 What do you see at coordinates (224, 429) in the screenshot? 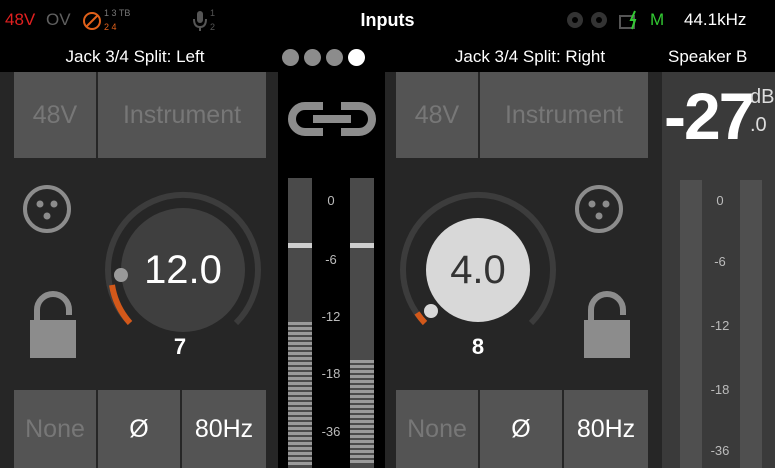
I see `left-hpf-button: 80Hz` at bounding box center [224, 429].